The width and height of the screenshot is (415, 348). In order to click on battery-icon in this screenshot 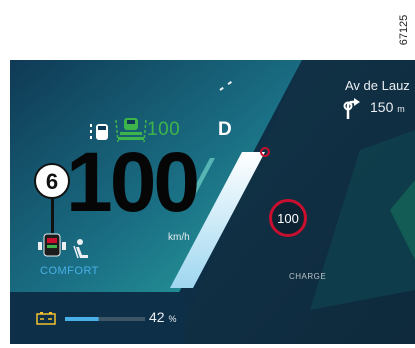, I will do `click(46, 318)`.